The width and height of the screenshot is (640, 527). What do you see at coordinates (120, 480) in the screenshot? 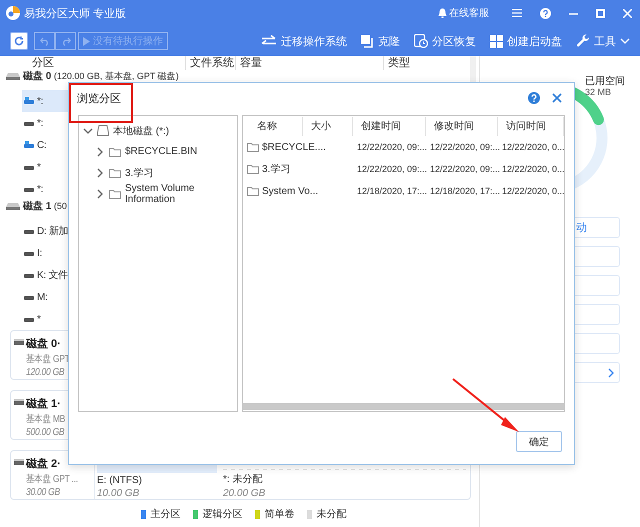
I see `partition-label: E: (NTFS)` at bounding box center [120, 480].